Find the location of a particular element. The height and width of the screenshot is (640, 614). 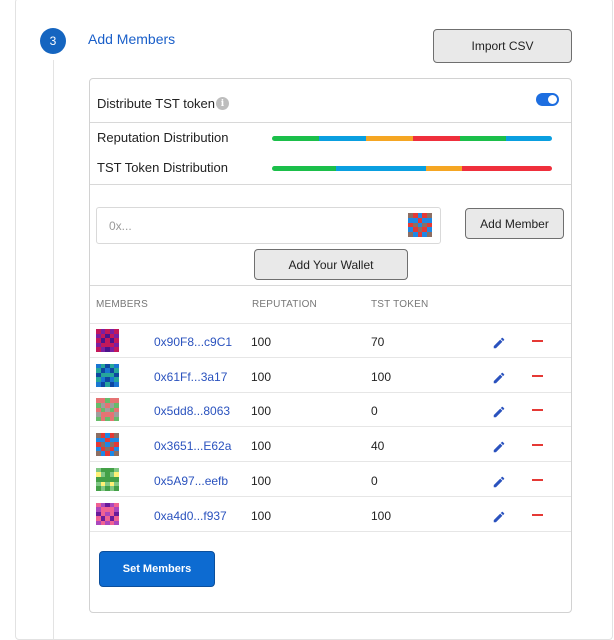

members-column-header: MEMBERS is located at coordinates (122, 304).